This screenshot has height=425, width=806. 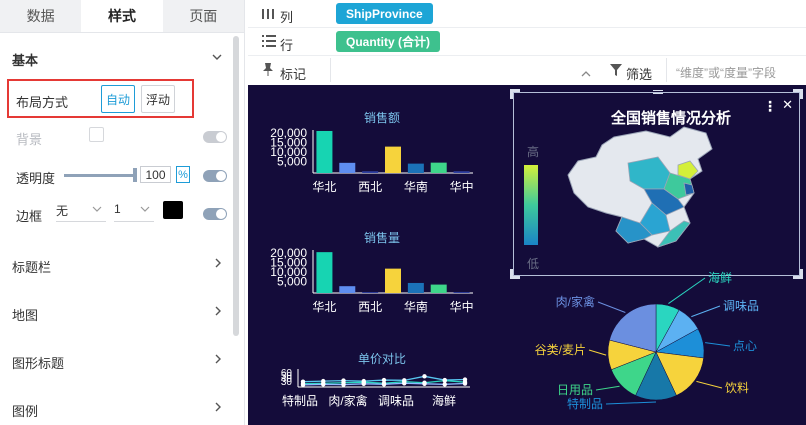 What do you see at coordinates (293, 74) in the screenshot?
I see `marks-label: 标记` at bounding box center [293, 74].